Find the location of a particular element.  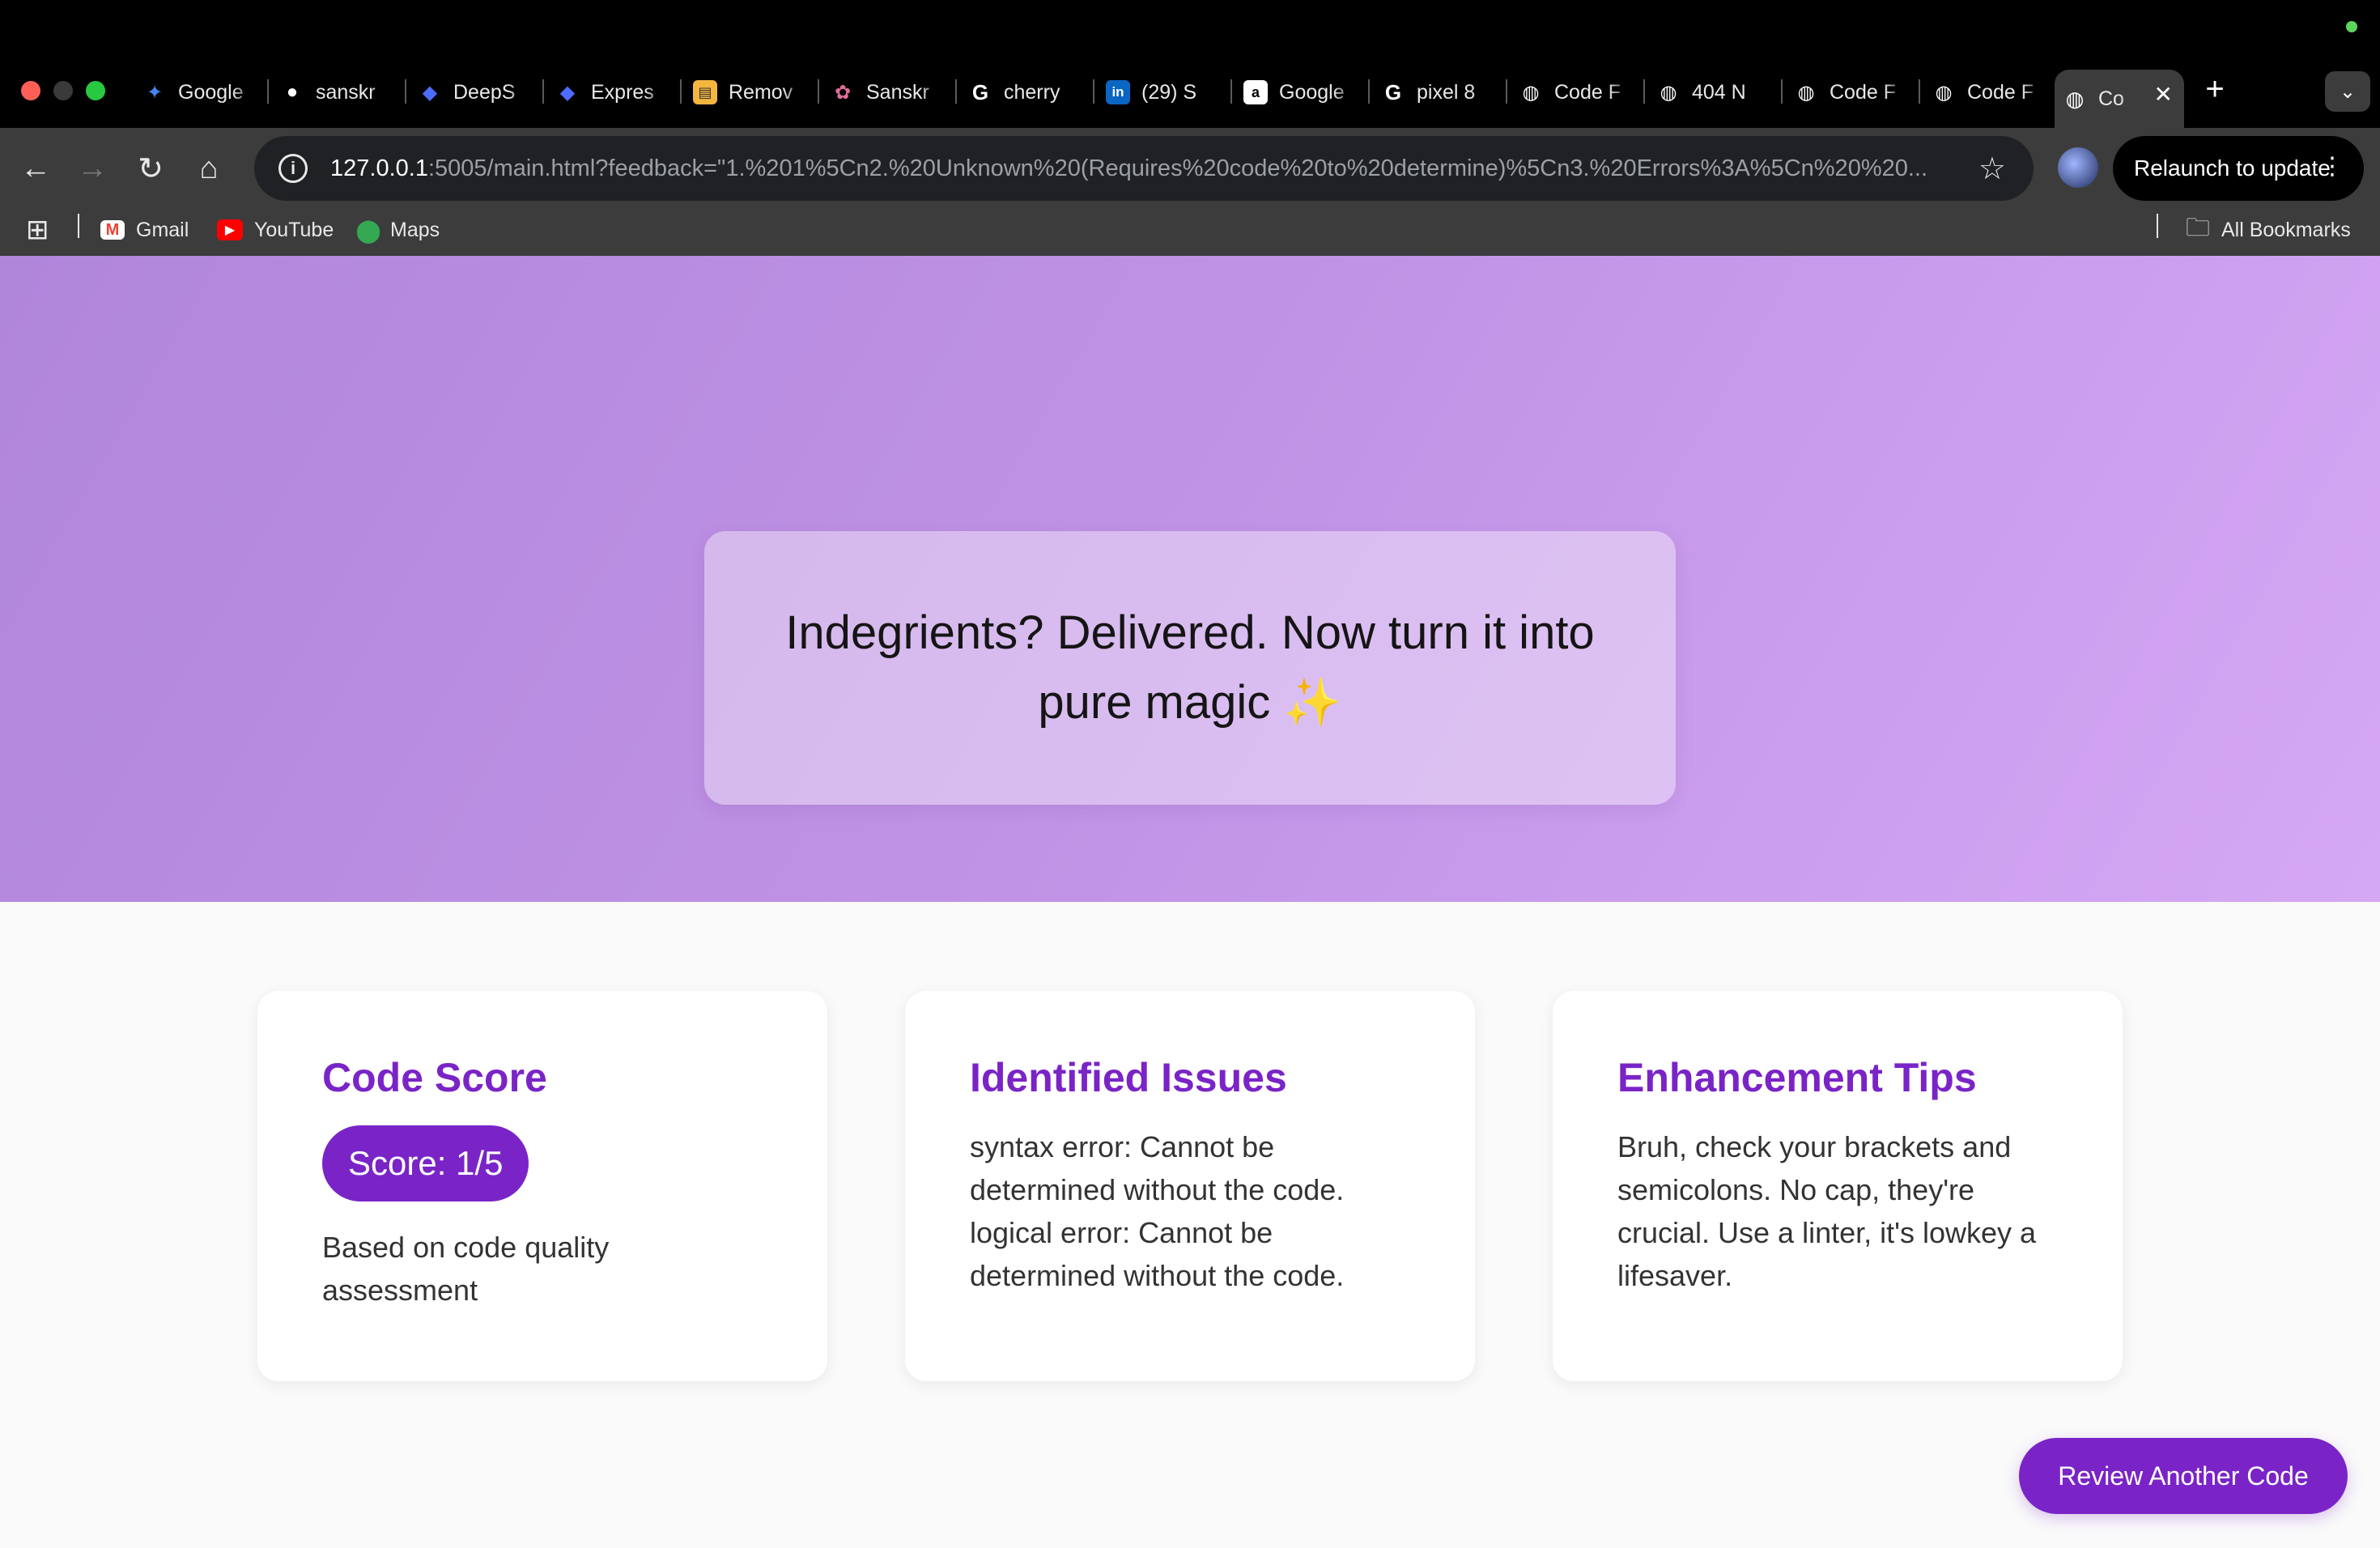

tab-search-button: ⌄ is located at coordinates (2347, 92).